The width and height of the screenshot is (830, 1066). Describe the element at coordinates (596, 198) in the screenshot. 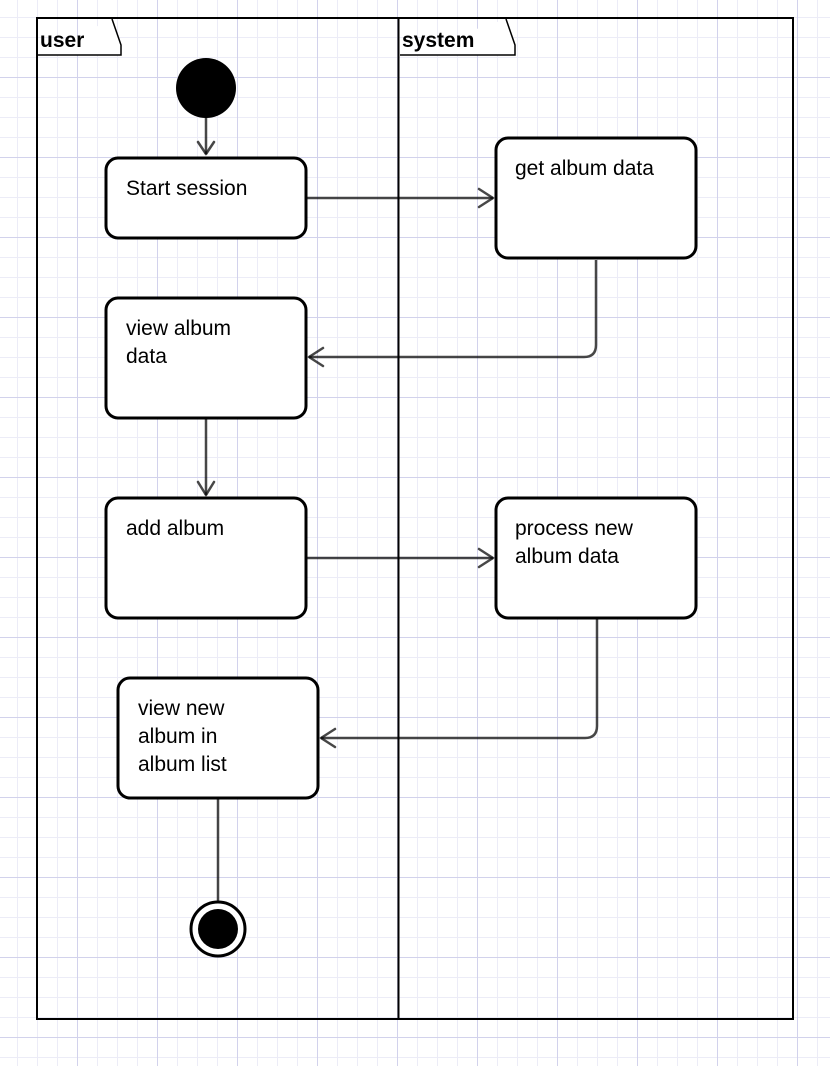

I see `activity-get-album-data: get album data` at that location.